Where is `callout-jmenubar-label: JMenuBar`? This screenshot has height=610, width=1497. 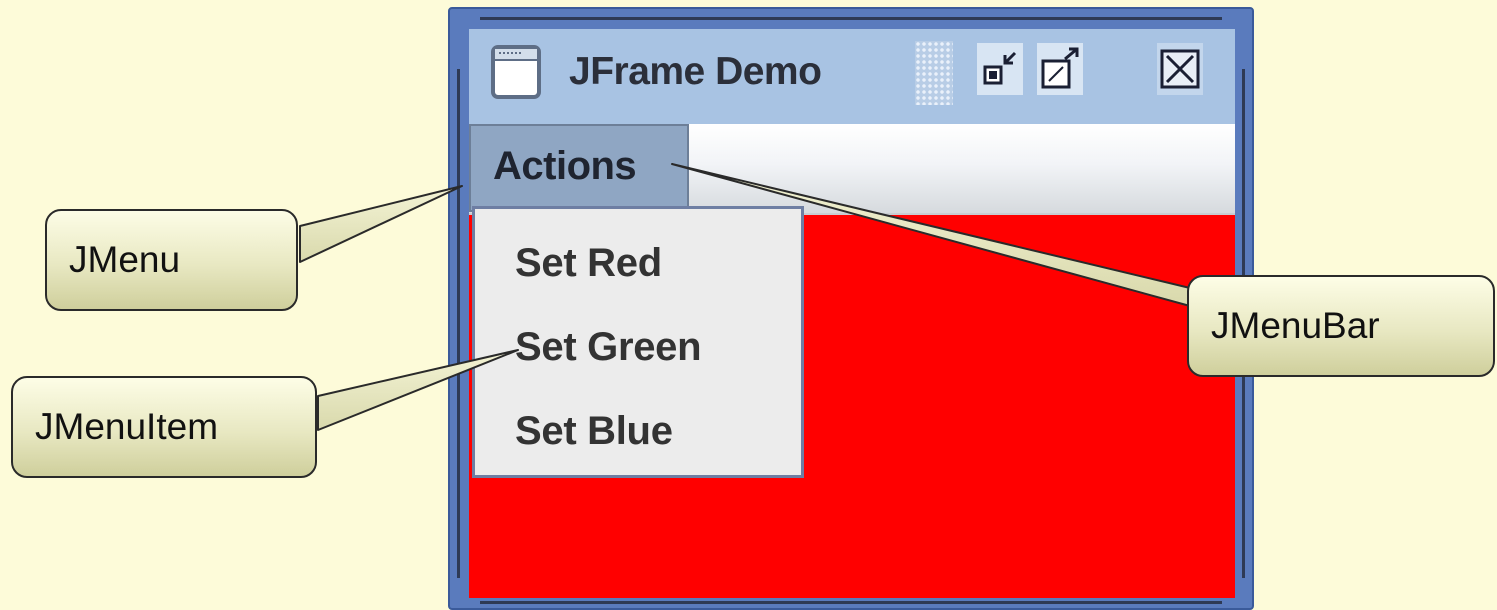 callout-jmenubar-label: JMenuBar is located at coordinates (1295, 325).